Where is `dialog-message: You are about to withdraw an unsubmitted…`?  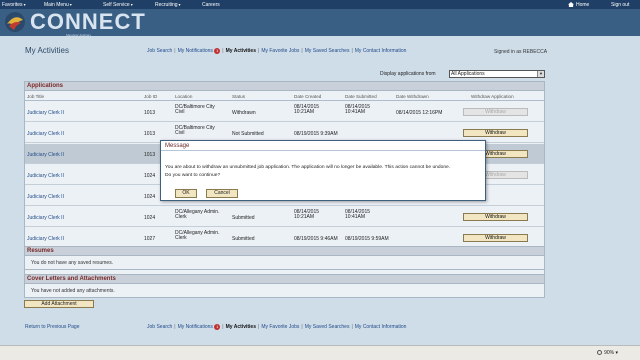
dialog-message: You are about to withdraw an unsubmitted… is located at coordinates (324, 172).